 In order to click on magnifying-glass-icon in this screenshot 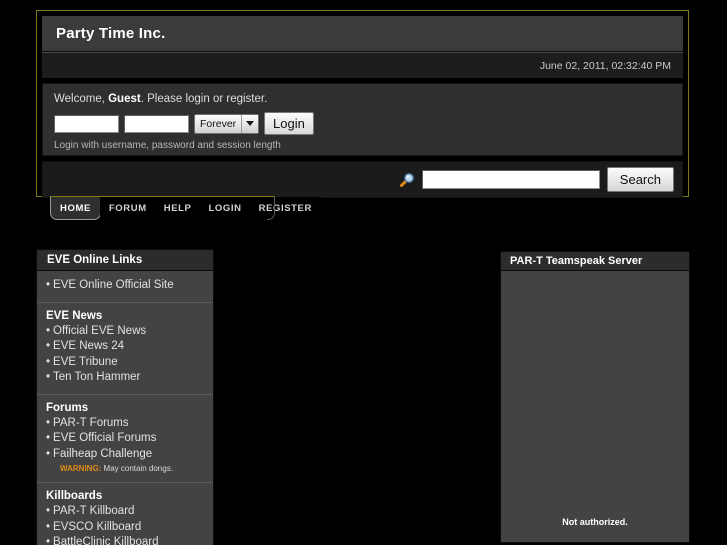, I will do `click(407, 180)`.